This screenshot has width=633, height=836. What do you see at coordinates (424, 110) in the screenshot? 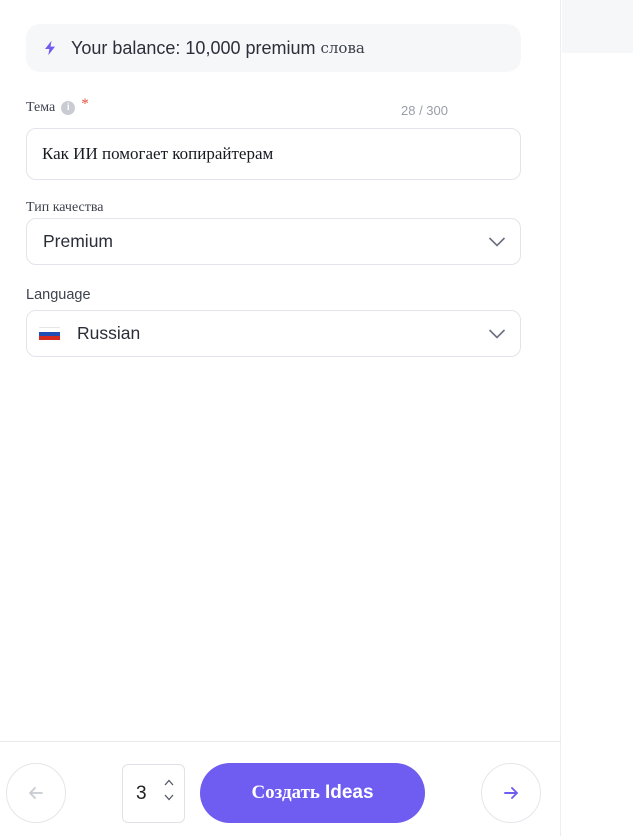
I see `character-counter: 28 / 300` at bounding box center [424, 110].